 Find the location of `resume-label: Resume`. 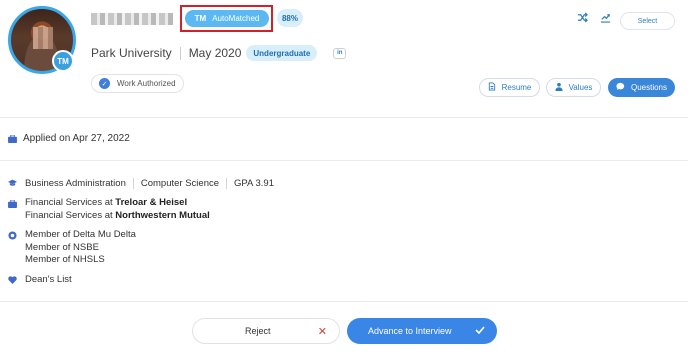

resume-label: Resume is located at coordinates (516, 87).